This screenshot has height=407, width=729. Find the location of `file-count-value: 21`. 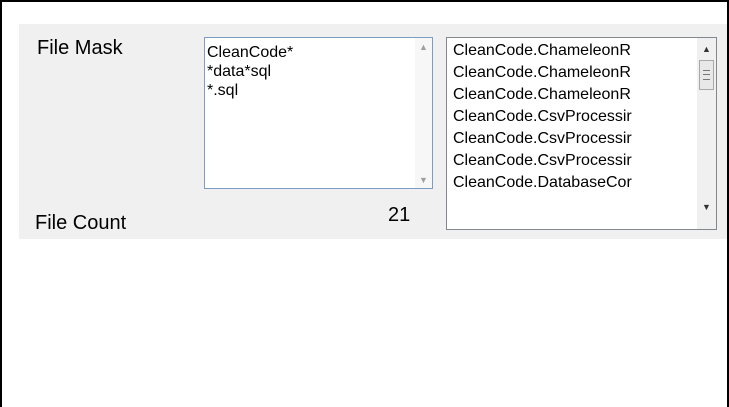

file-count-value: 21 is located at coordinates (399, 215).